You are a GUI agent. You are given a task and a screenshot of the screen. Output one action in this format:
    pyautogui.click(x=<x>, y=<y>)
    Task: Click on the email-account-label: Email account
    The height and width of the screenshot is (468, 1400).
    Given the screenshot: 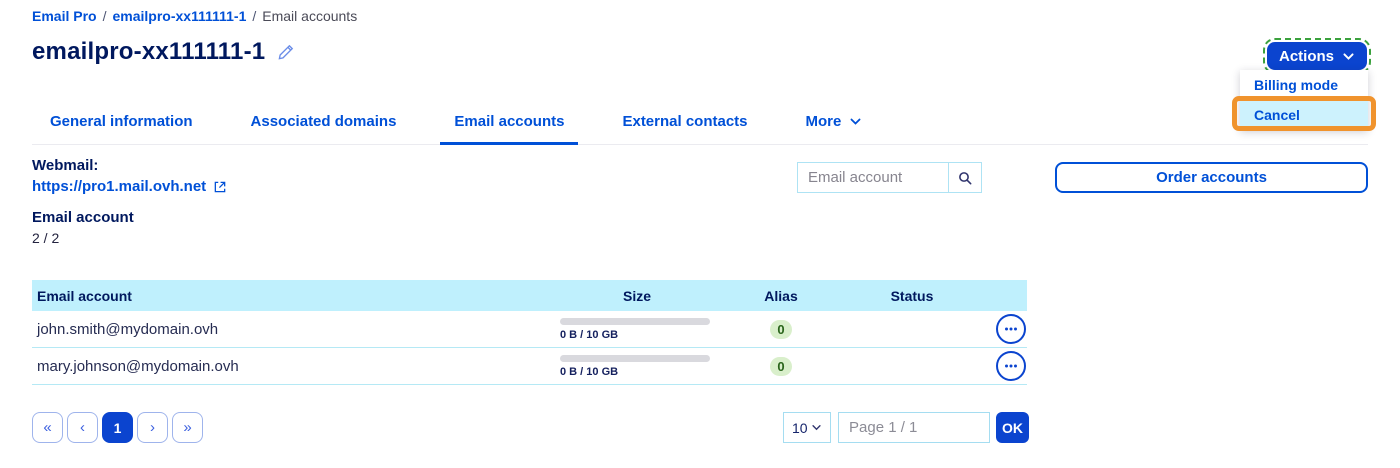 What is the action you would take?
    pyautogui.click(x=83, y=217)
    